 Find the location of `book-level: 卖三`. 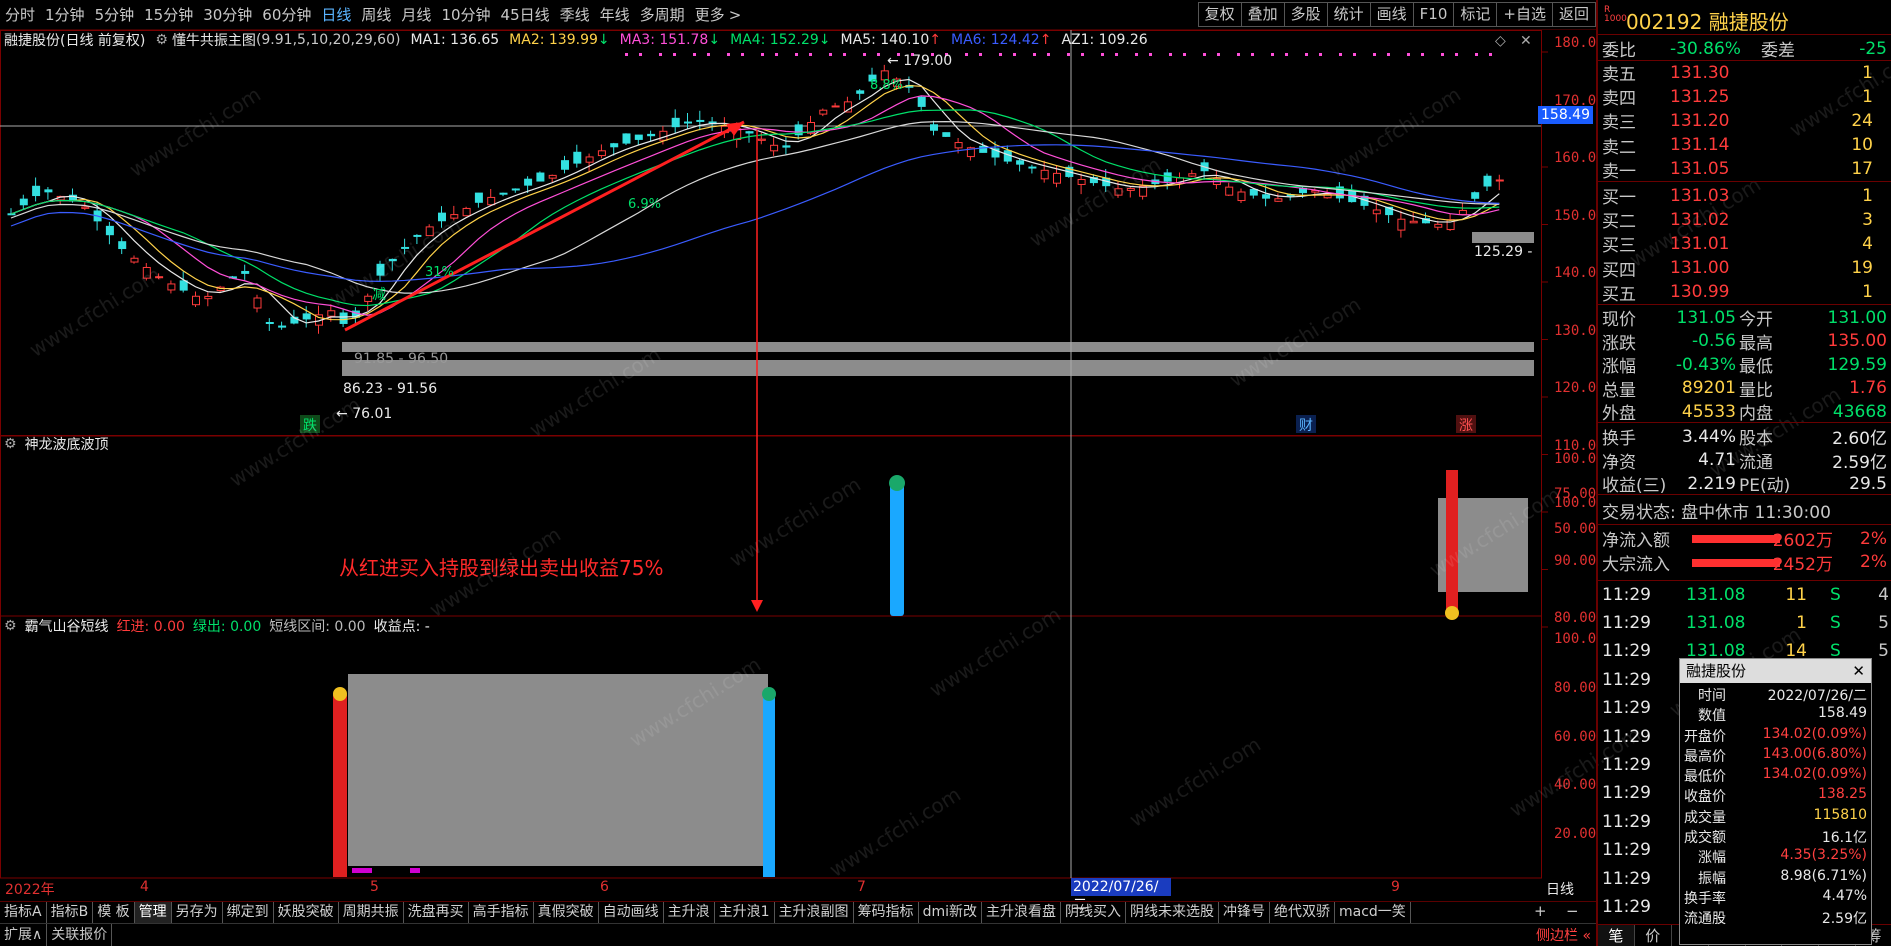

book-level: 卖三 is located at coordinates (1619, 123).